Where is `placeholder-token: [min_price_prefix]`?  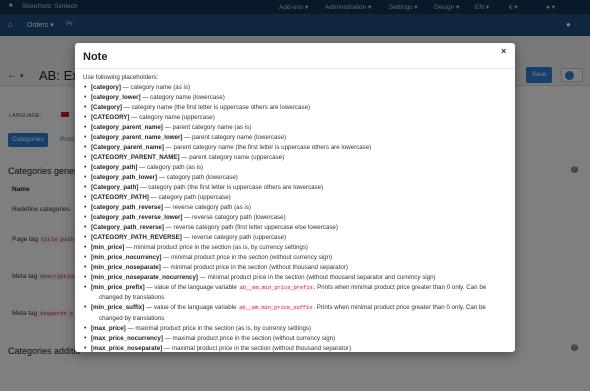
placeholder-token: [min_price_prefix] is located at coordinates (118, 287).